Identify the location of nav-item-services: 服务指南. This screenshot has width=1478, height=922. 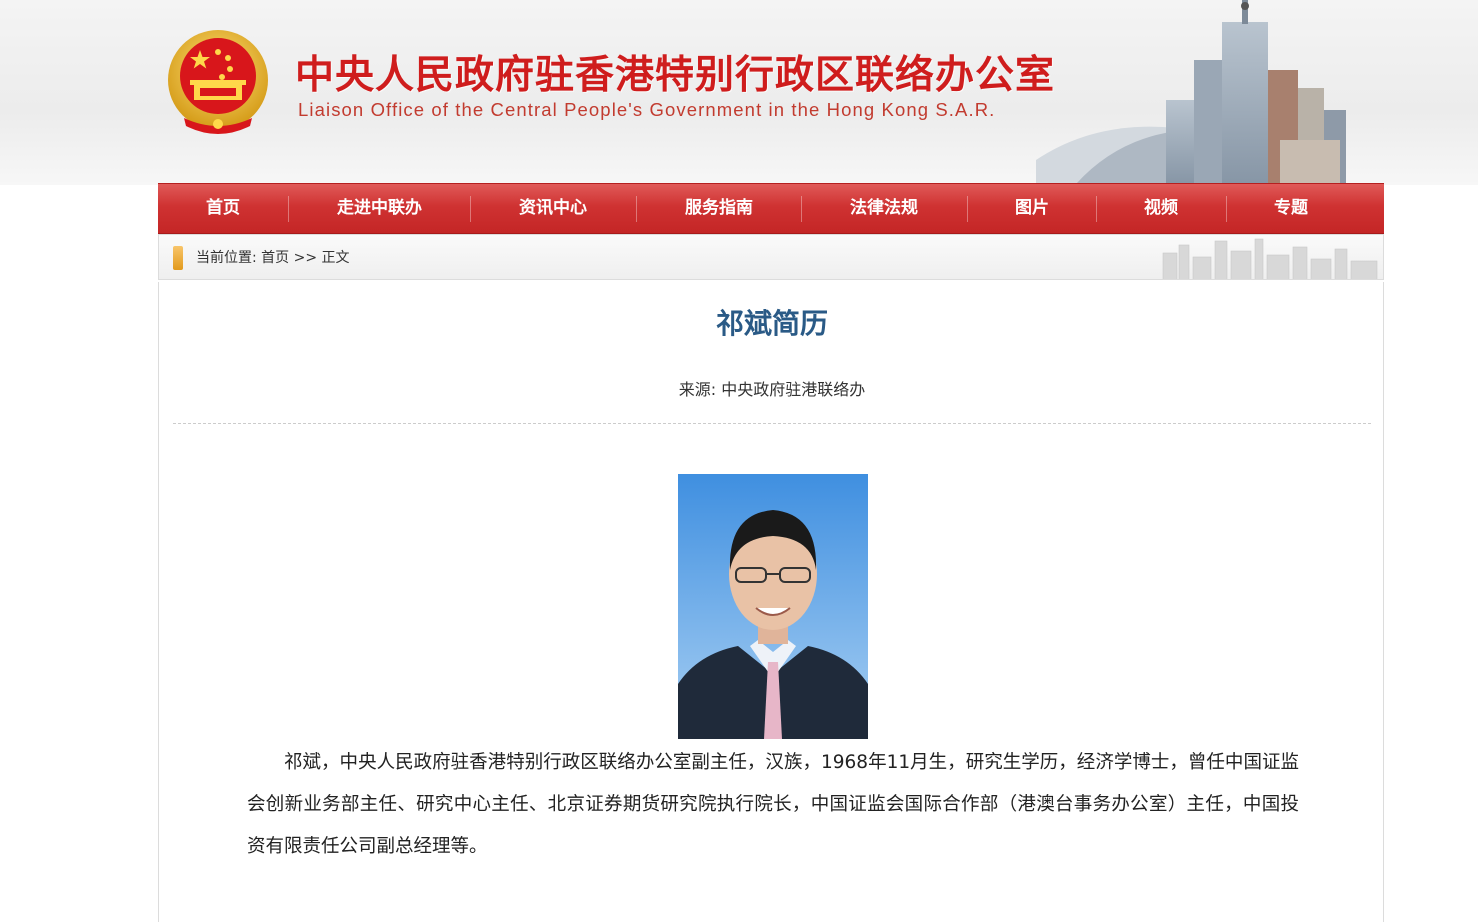
(719, 208).